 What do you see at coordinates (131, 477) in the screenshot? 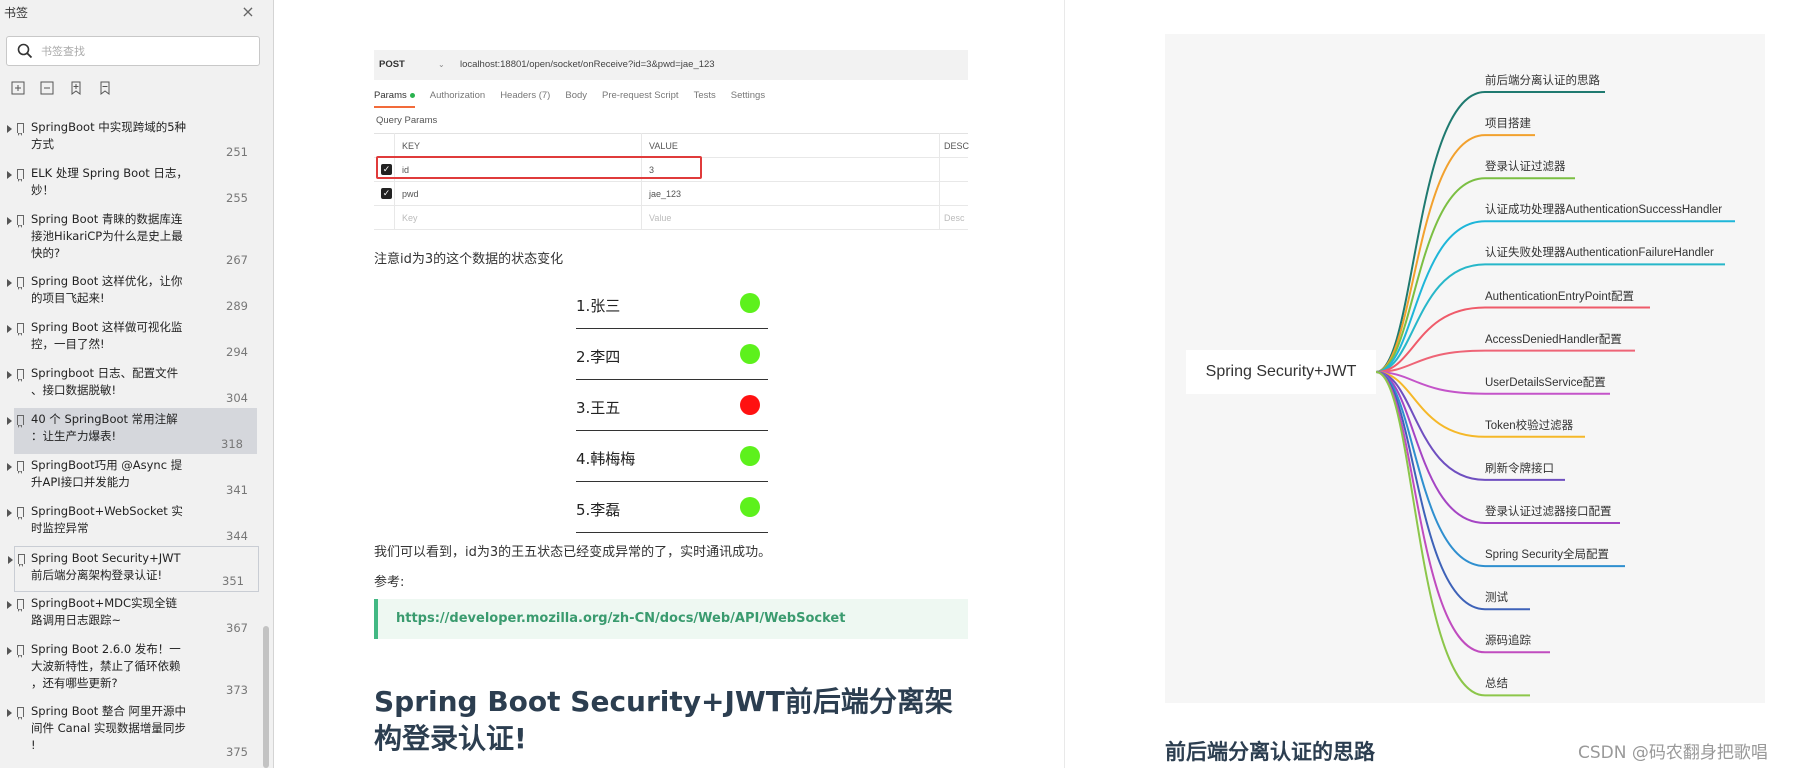
I see `bookmark-item: SpringBoot巧用 @Async 提 升API接口并发能力 341` at bounding box center [131, 477].